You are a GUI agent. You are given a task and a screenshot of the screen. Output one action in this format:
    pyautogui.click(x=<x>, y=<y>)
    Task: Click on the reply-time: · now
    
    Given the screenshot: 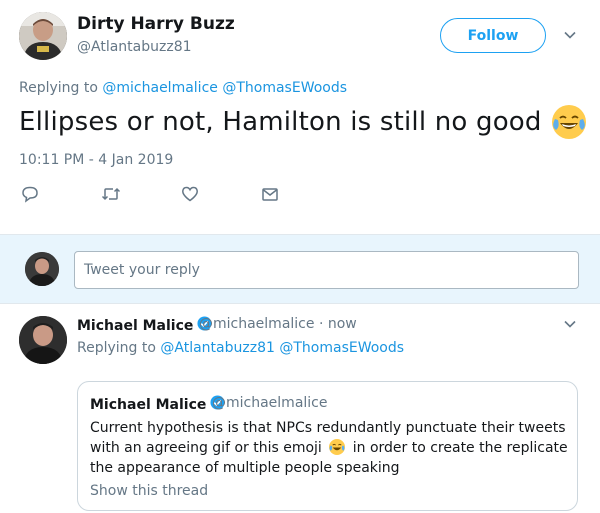 What is the action you would take?
    pyautogui.click(x=338, y=324)
    